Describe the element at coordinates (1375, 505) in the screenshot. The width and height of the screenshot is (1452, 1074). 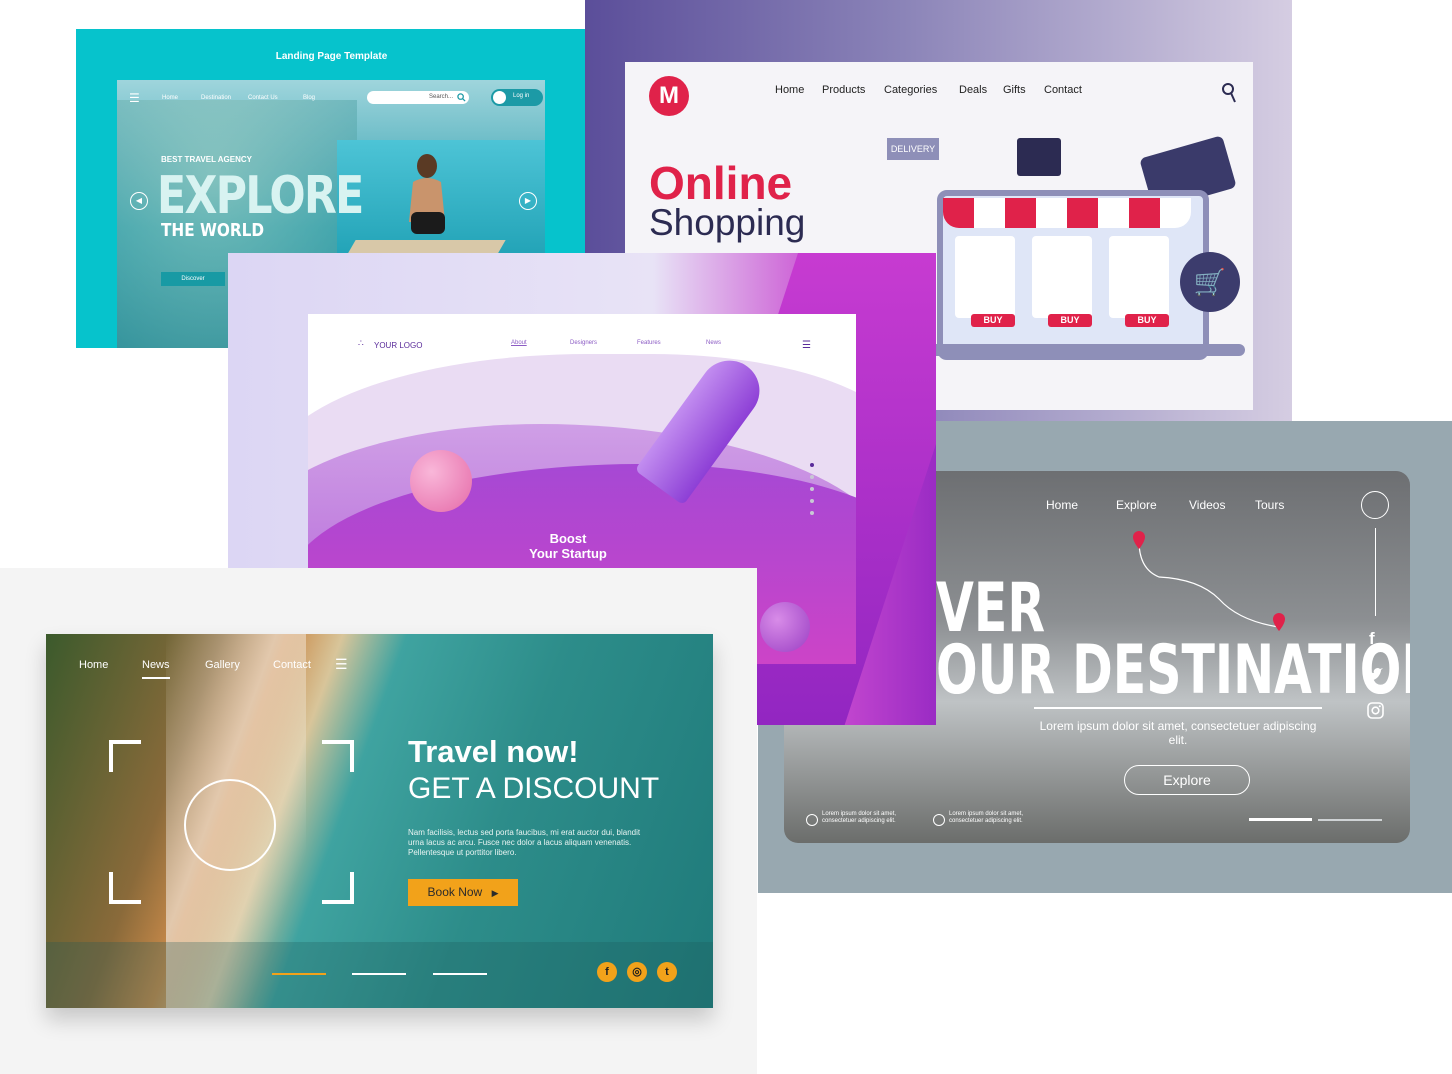
I see `menu-icon` at that location.